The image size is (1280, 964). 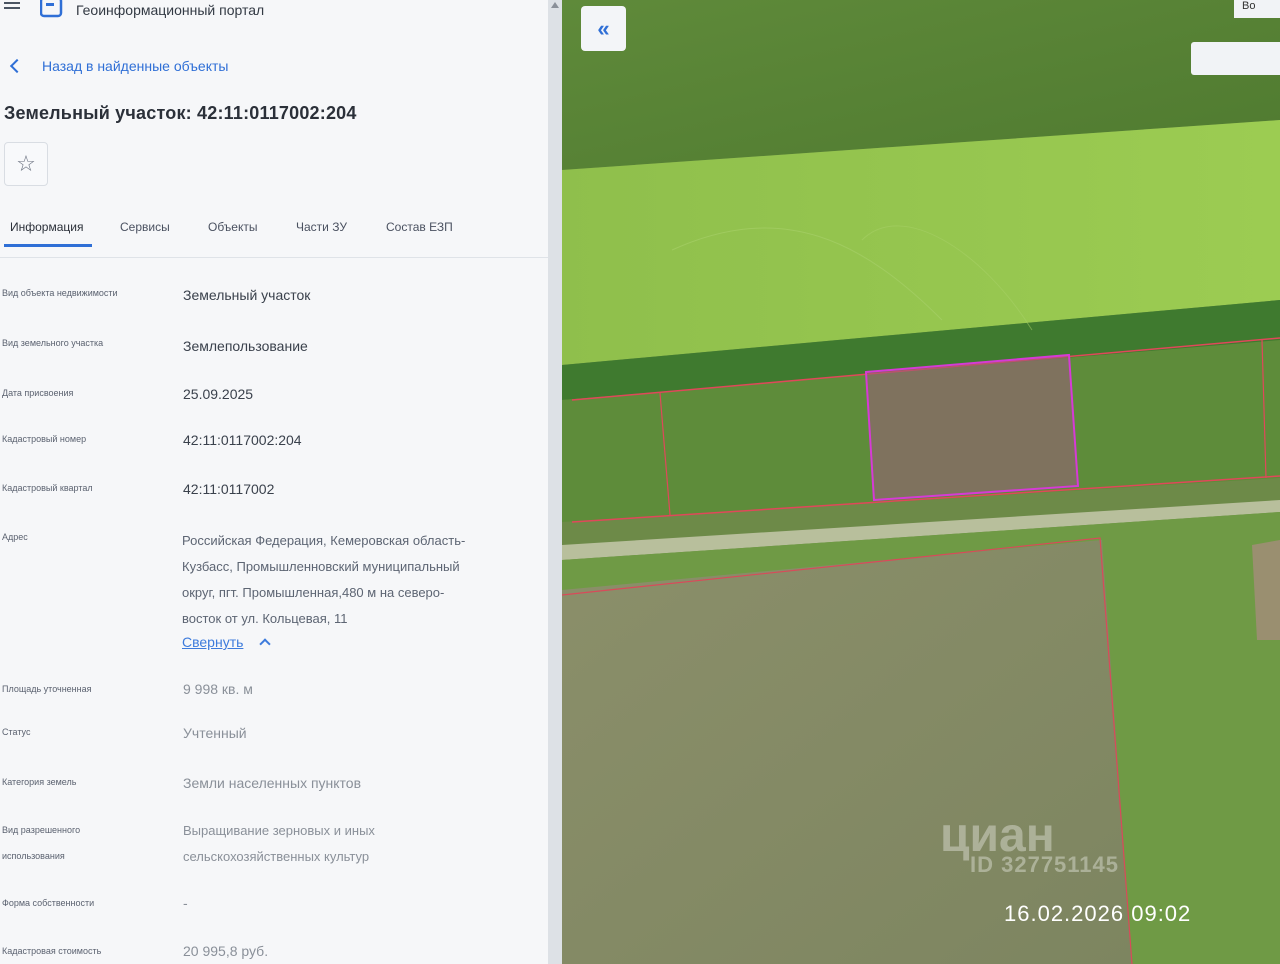 I want to click on tab-information: Информация, so click(x=46, y=227).